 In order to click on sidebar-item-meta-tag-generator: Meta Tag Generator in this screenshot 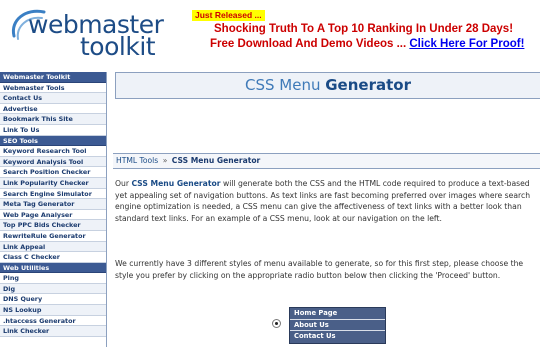, I will do `click(53, 204)`.